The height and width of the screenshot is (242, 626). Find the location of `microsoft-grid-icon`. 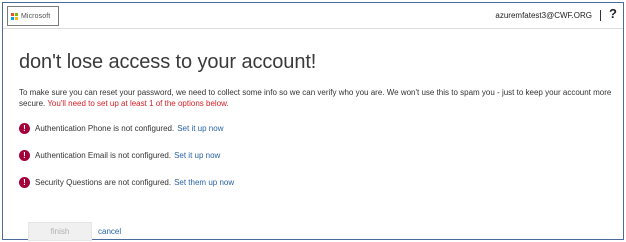

microsoft-grid-icon is located at coordinates (14, 16).